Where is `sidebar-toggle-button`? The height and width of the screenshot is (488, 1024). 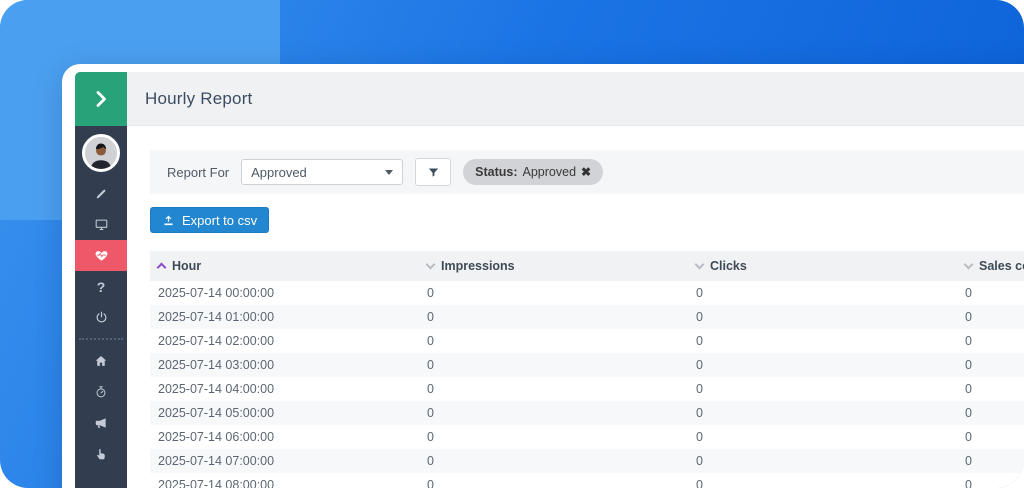 sidebar-toggle-button is located at coordinates (101, 99).